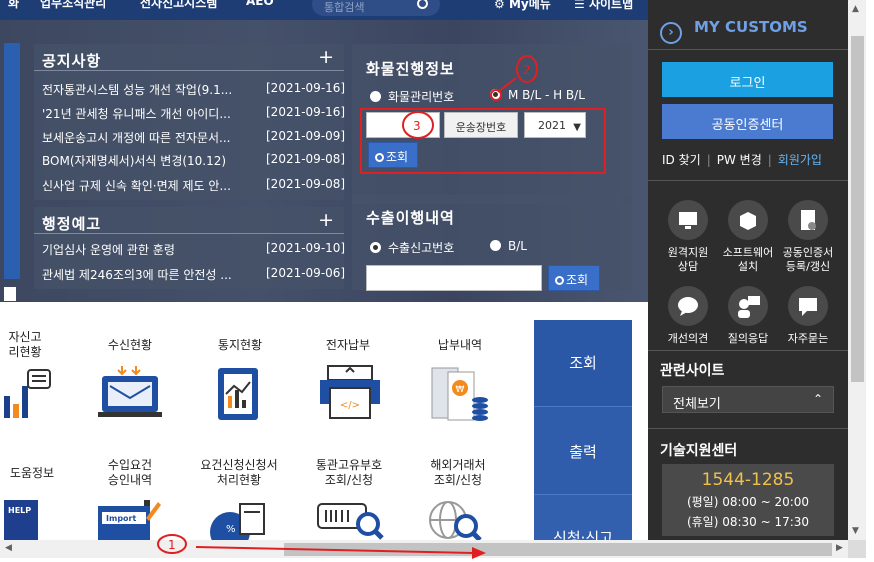  What do you see at coordinates (496, 95) in the screenshot?
I see `annotation-radio-circle` at bounding box center [496, 95].